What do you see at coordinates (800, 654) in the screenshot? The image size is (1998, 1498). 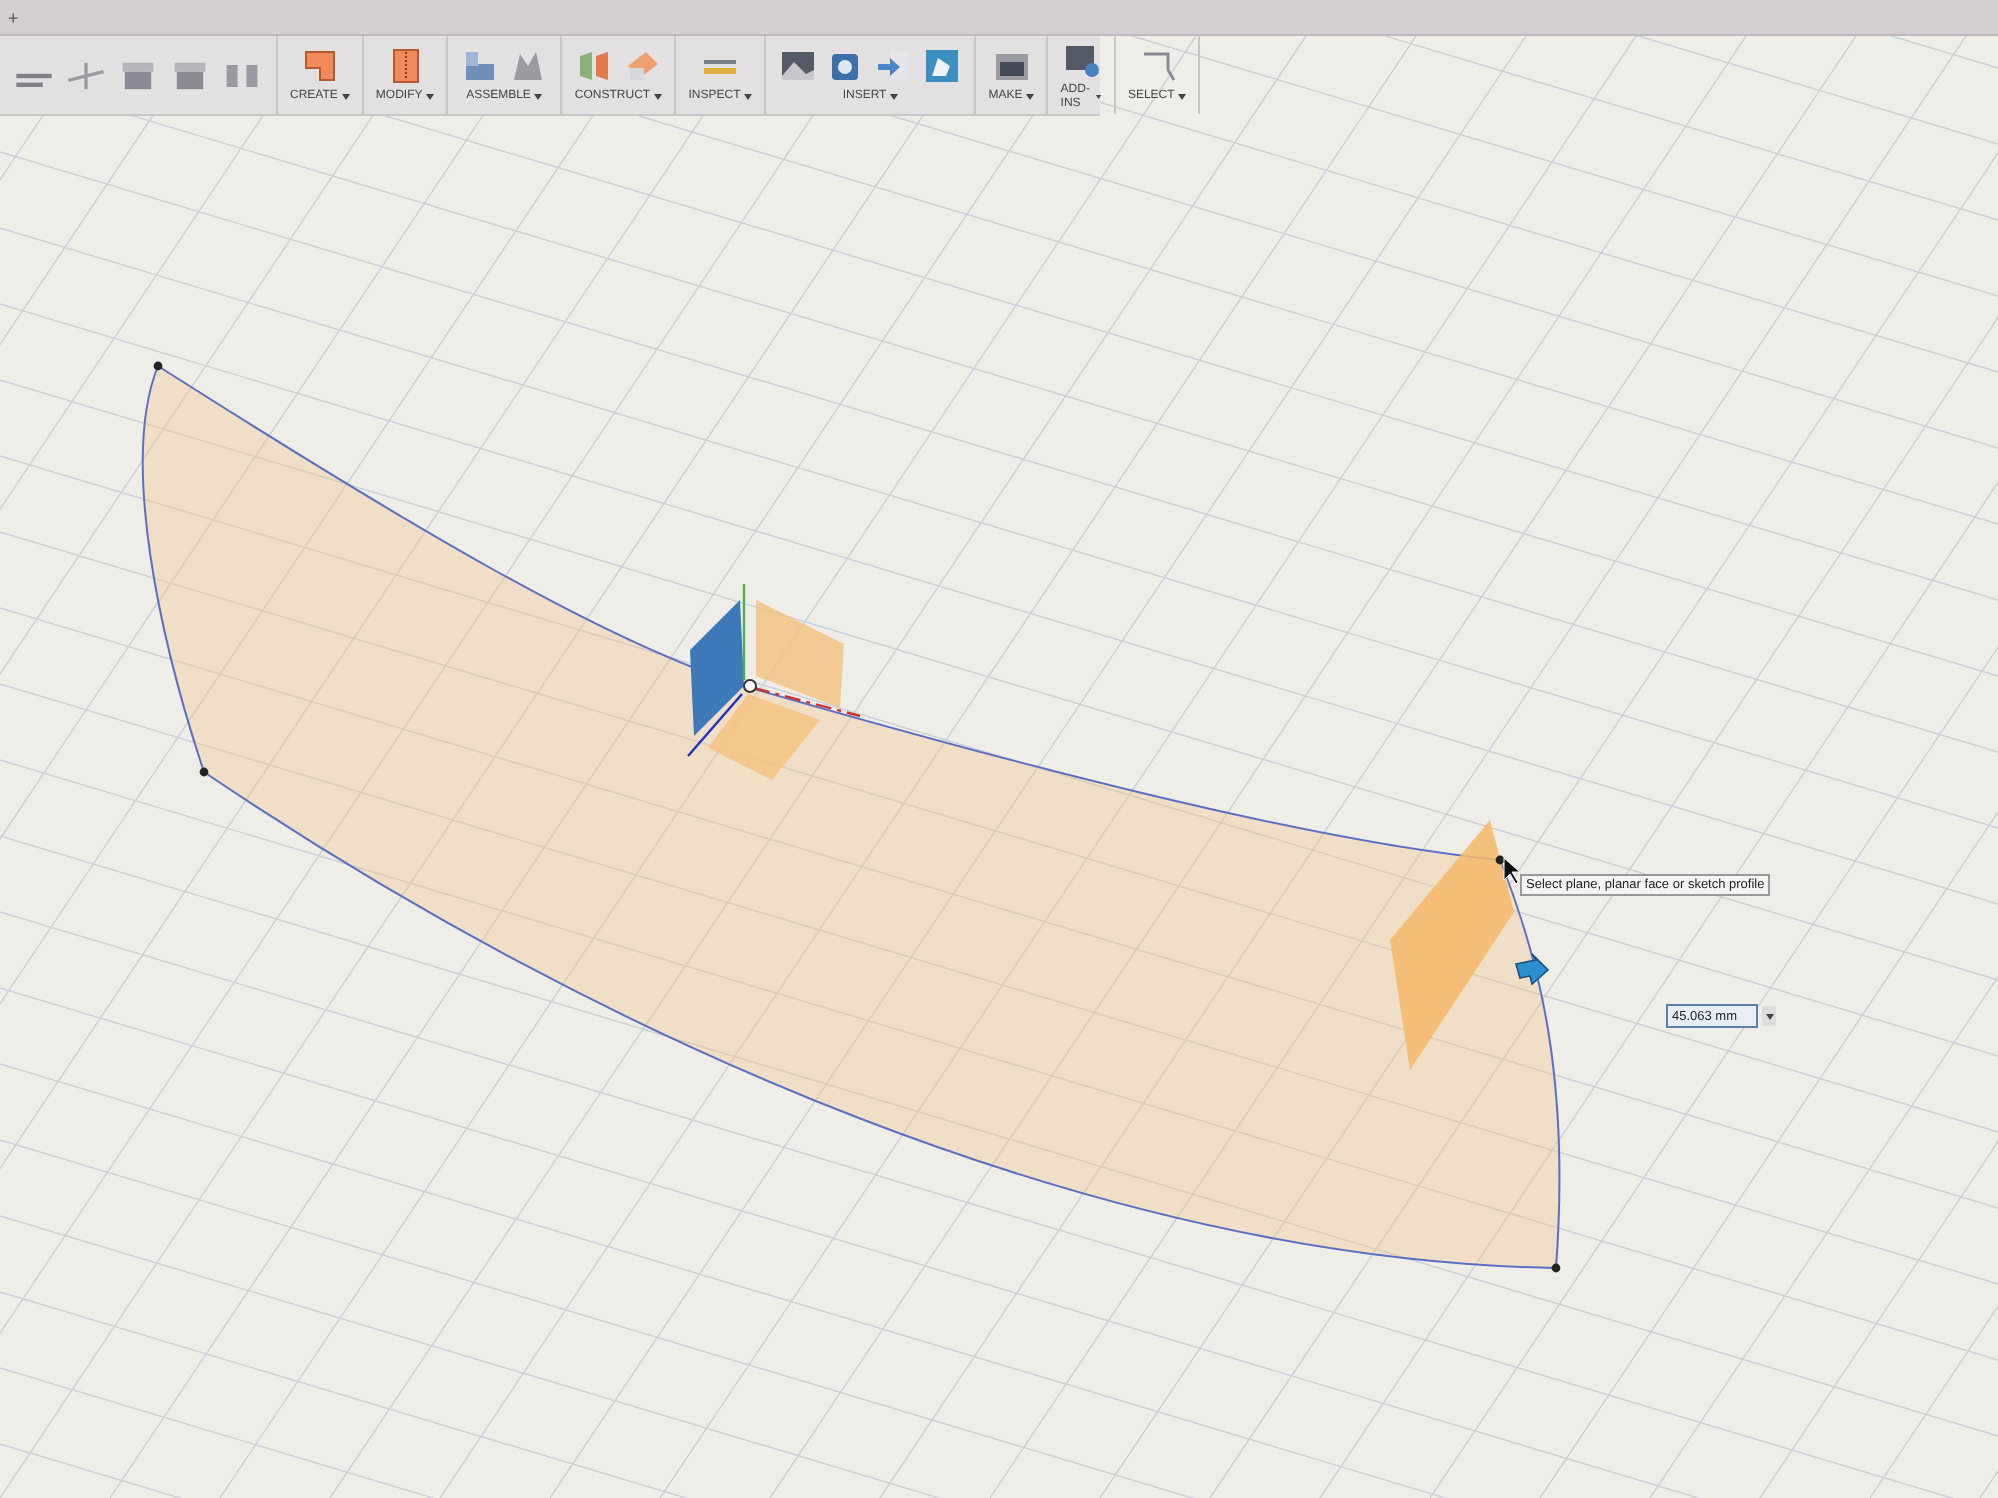 I see `plane` at bounding box center [800, 654].